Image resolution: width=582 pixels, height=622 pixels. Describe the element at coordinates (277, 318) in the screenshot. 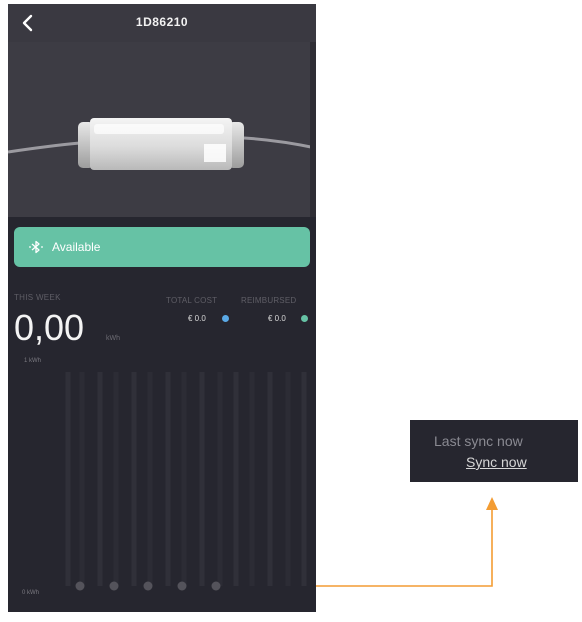

I see `reimbursed-value: € 0.0` at that location.